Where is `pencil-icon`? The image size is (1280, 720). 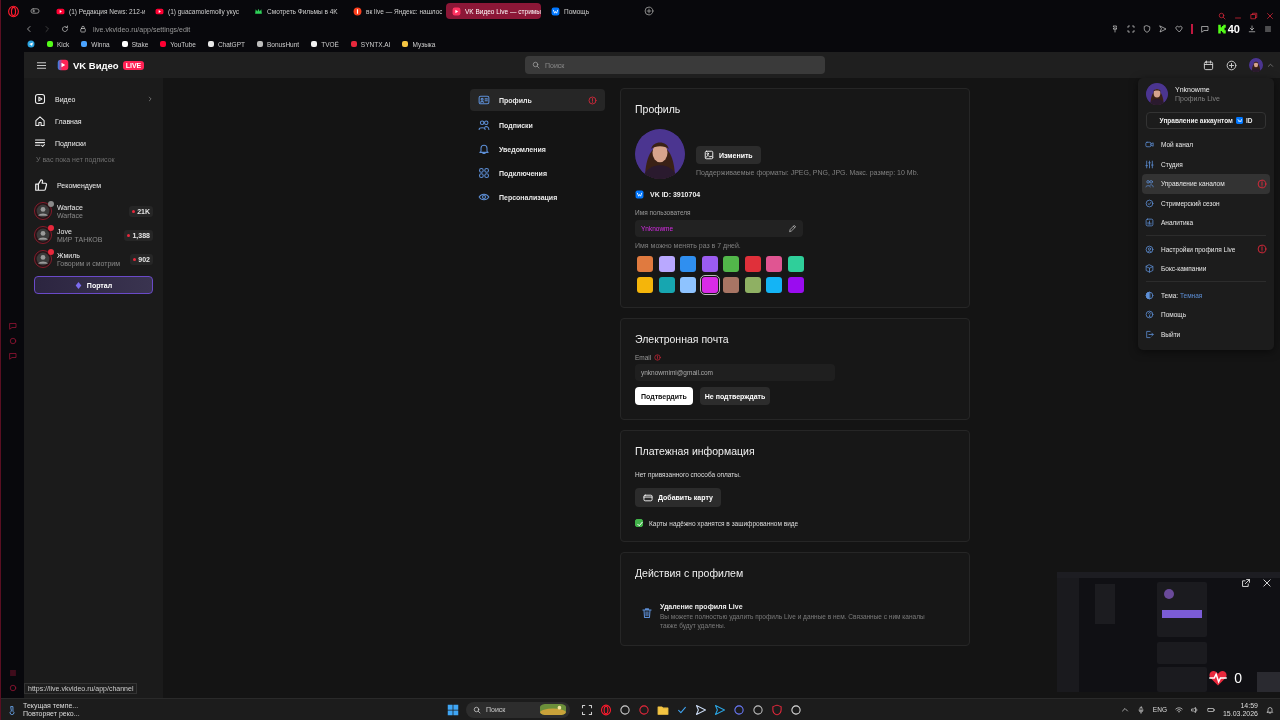 pencil-icon is located at coordinates (792, 228).